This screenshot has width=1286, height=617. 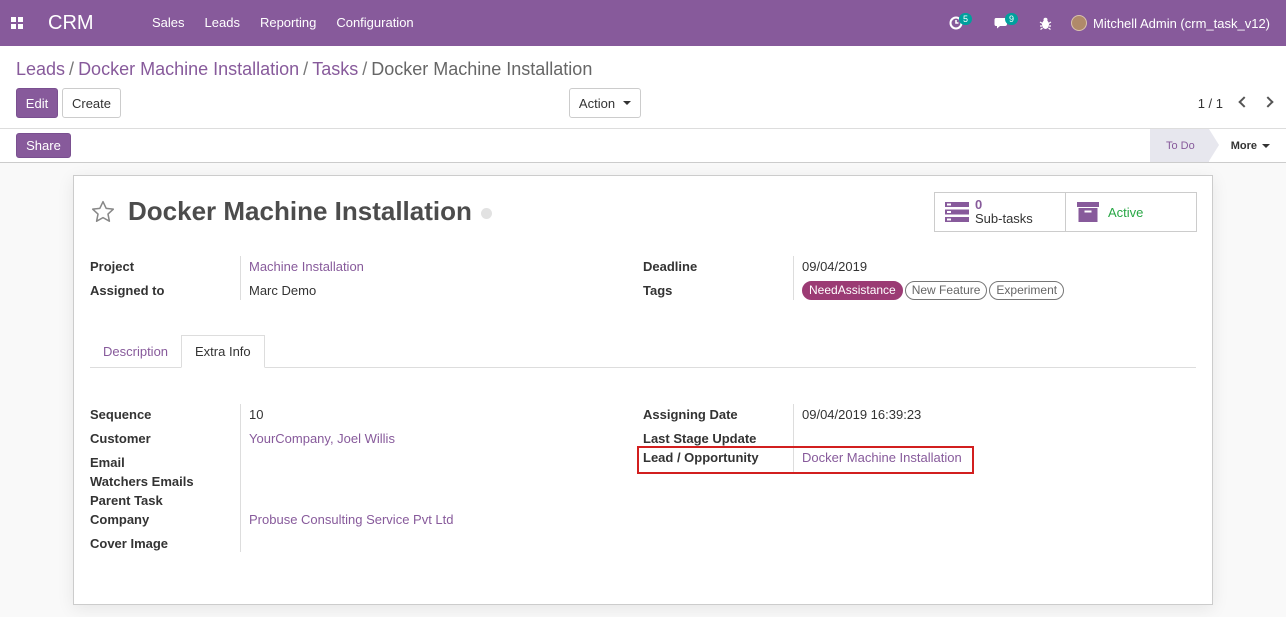 What do you see at coordinates (129, 543) in the screenshot?
I see `cover-image-label: Cover Image` at bounding box center [129, 543].